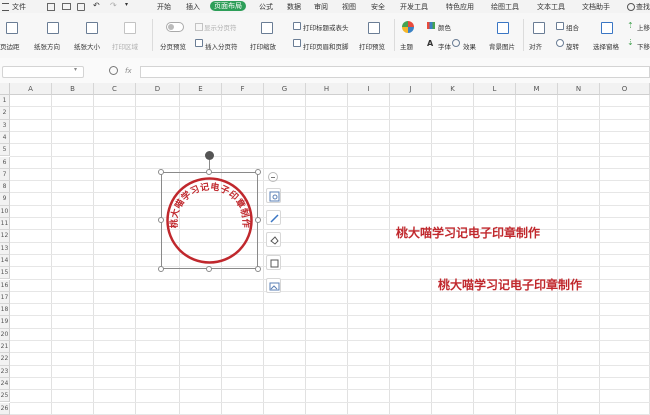 The width and height of the screenshot is (650, 415). I want to click on theme-button: 主题, so click(406, 46).